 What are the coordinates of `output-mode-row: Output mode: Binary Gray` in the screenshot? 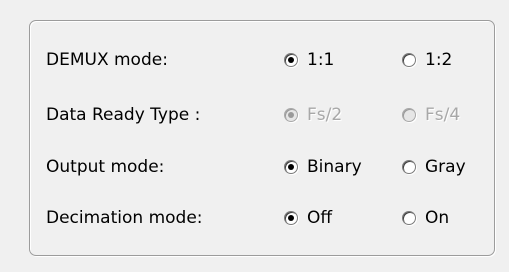 It's located at (266, 167).